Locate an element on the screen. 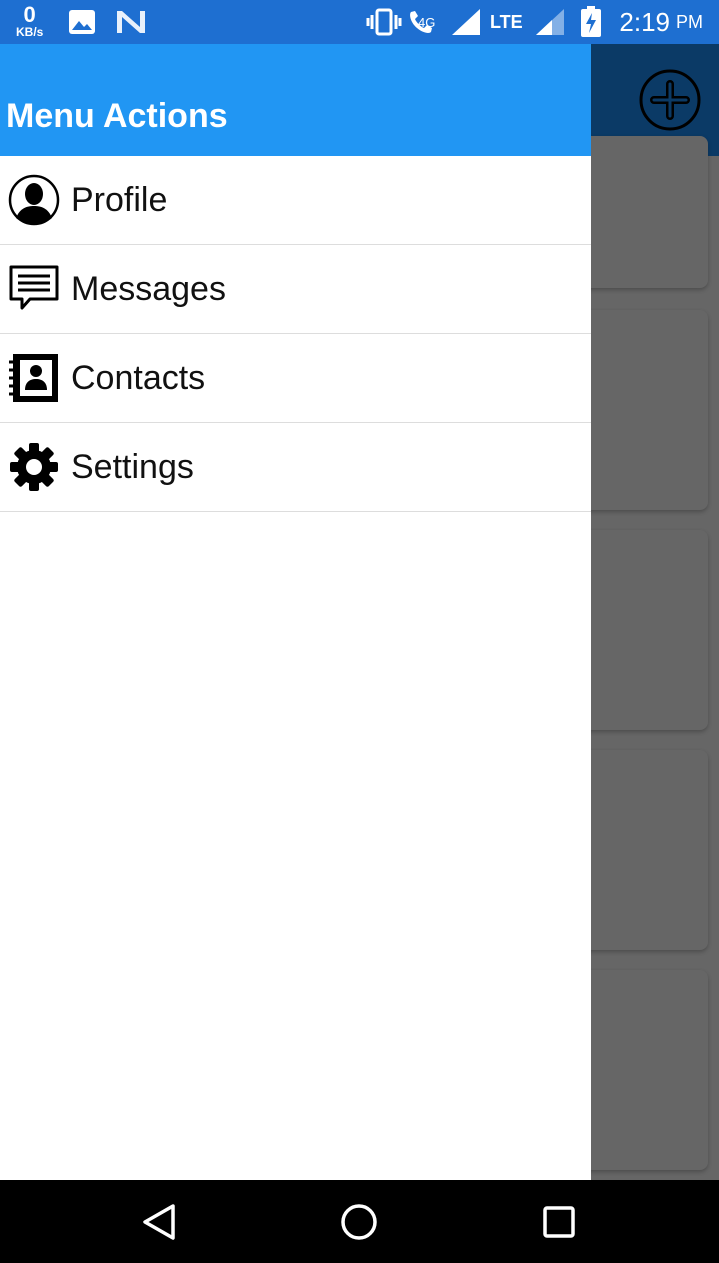  profile-icon is located at coordinates (34, 200).